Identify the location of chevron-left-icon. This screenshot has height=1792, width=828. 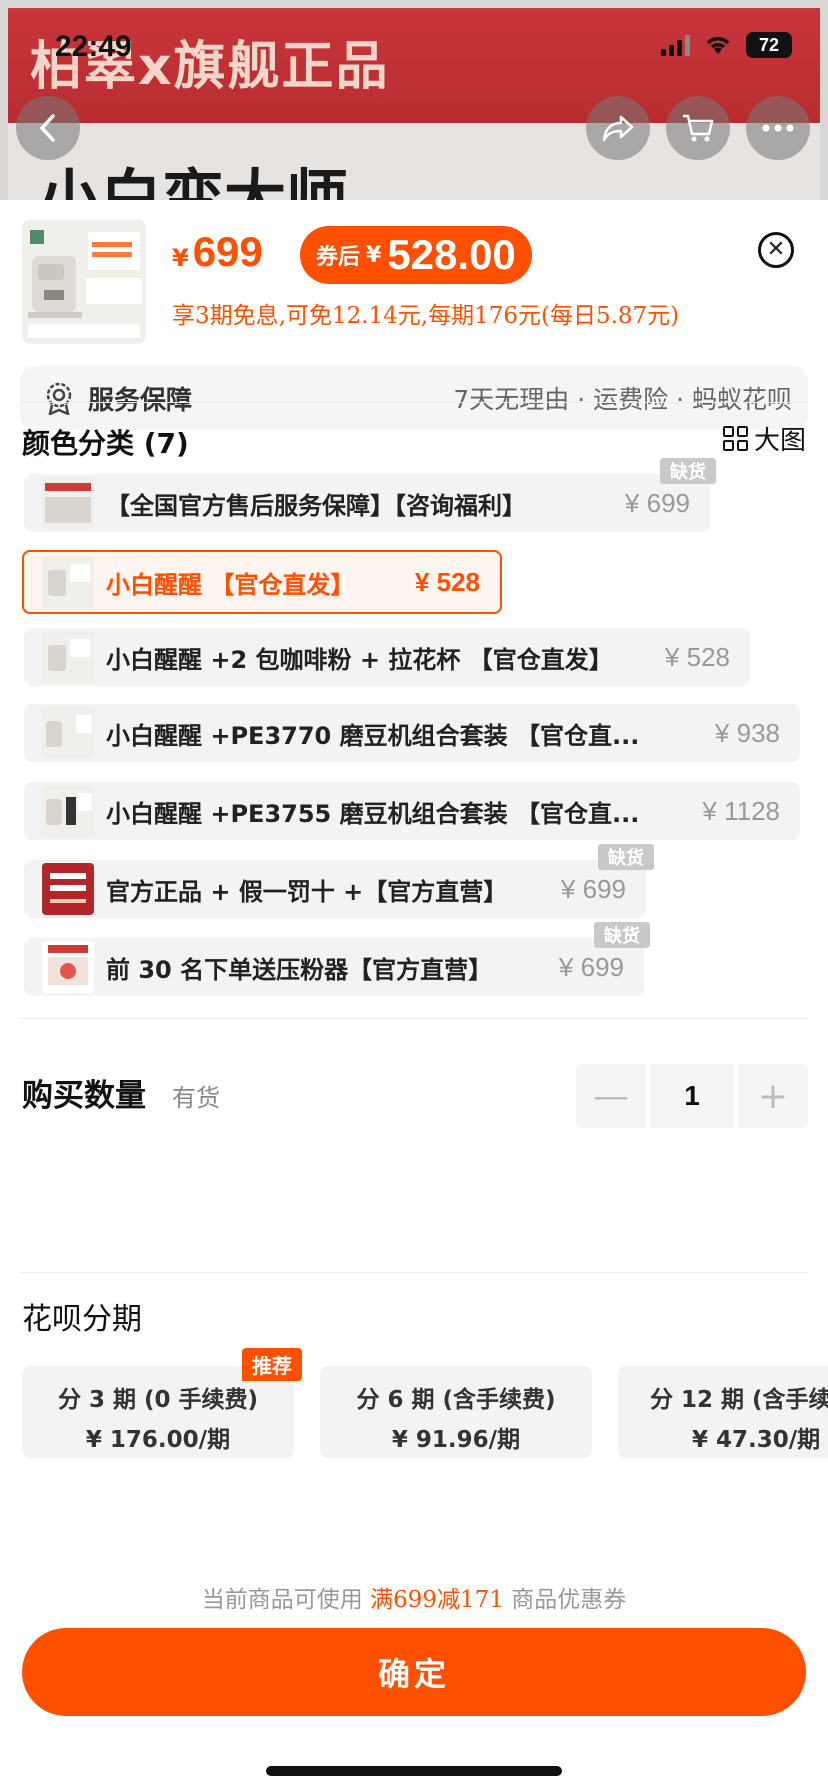
(47, 128).